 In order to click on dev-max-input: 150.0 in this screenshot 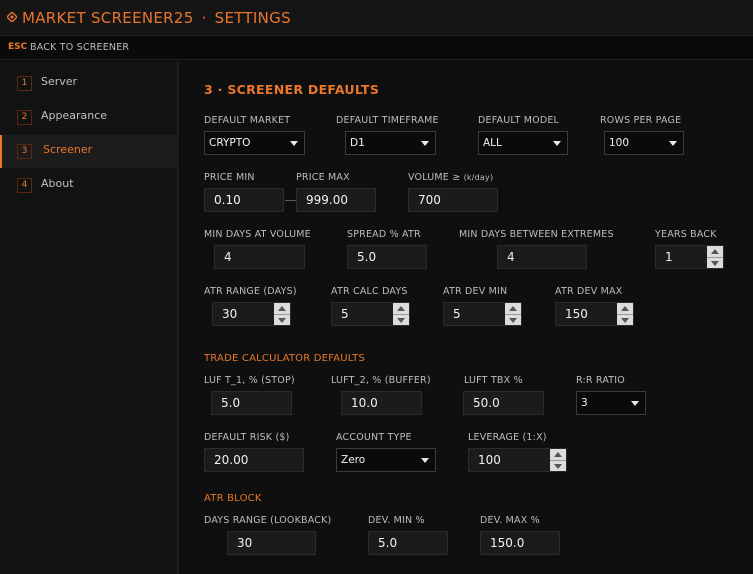, I will do `click(520, 543)`.